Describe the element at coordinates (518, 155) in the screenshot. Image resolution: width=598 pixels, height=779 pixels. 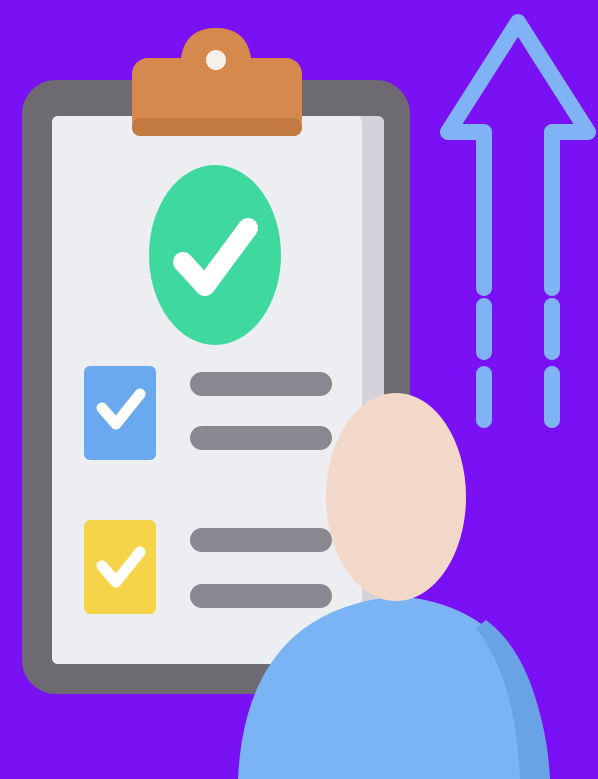
I see `up-arrow-head` at that location.